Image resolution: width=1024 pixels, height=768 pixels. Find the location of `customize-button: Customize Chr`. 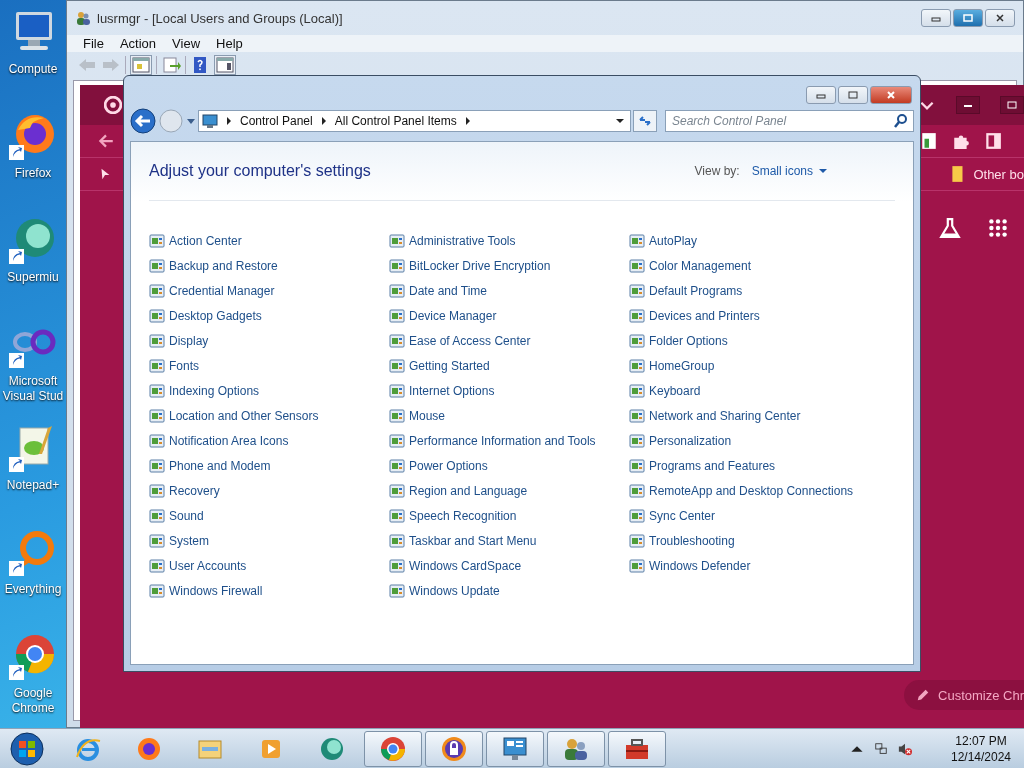

customize-button: Customize Chr is located at coordinates (964, 695).